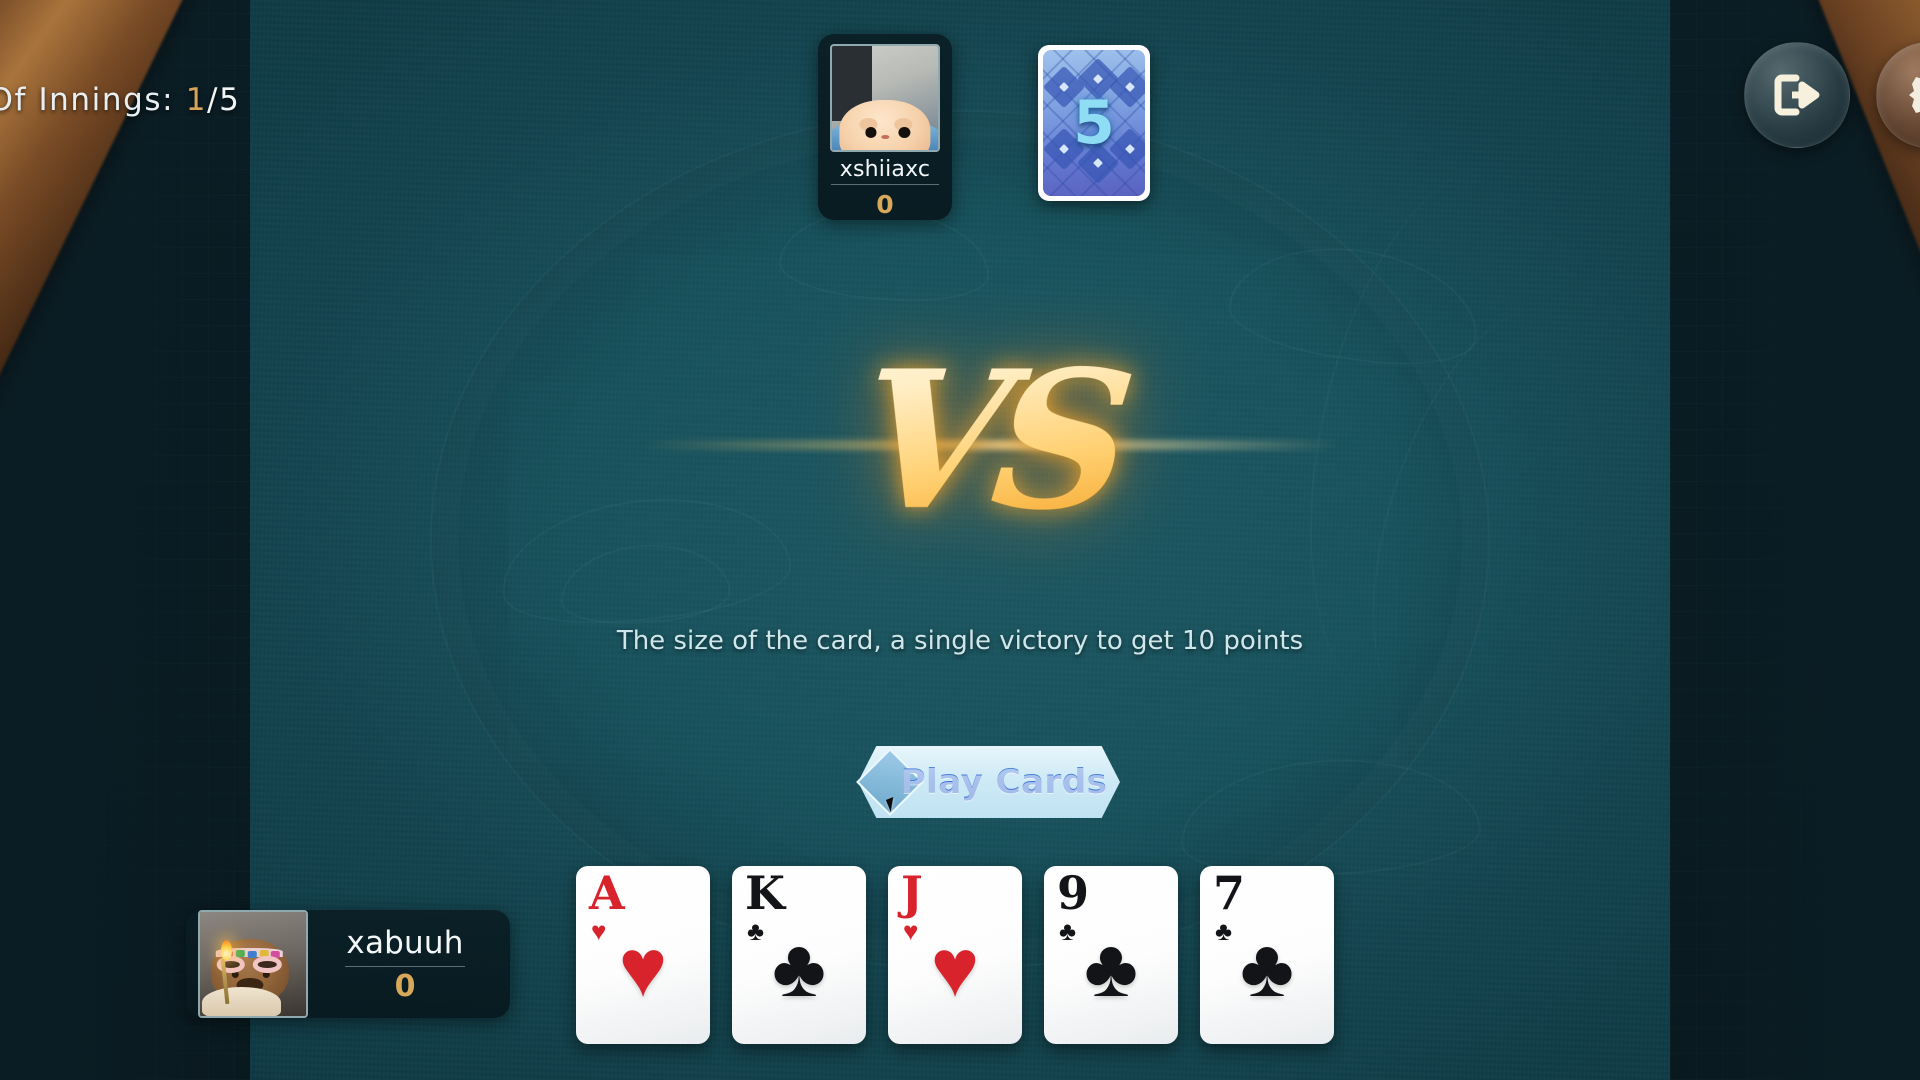 This screenshot has height=1080, width=1920. I want to click on birthday-cake, so click(241, 1001).